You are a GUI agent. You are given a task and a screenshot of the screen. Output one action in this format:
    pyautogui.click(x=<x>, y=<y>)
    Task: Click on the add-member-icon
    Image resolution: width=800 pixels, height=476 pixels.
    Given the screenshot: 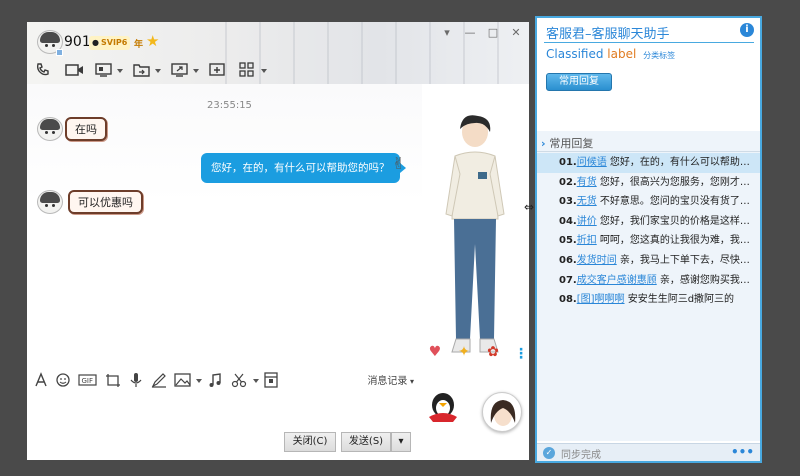 What is the action you would take?
    pyautogui.click(x=219, y=71)
    